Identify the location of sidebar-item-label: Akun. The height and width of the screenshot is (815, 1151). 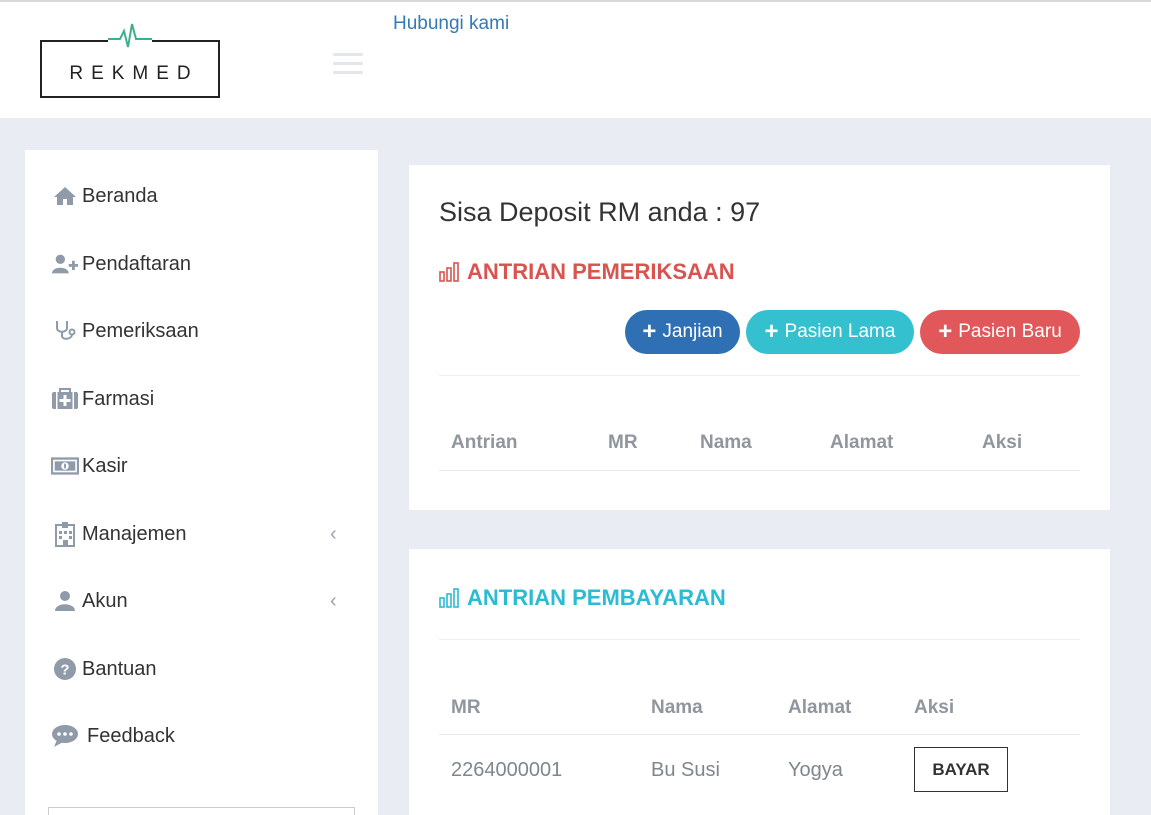
(105, 600).